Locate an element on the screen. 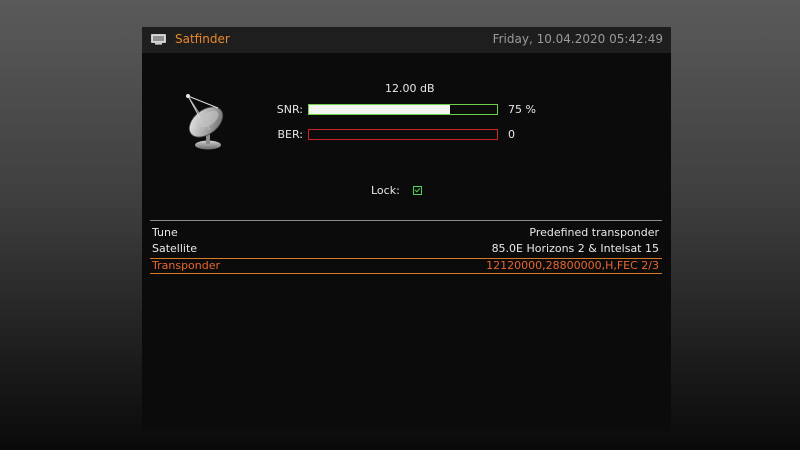  menu-row-label: Satellite is located at coordinates (175, 248).